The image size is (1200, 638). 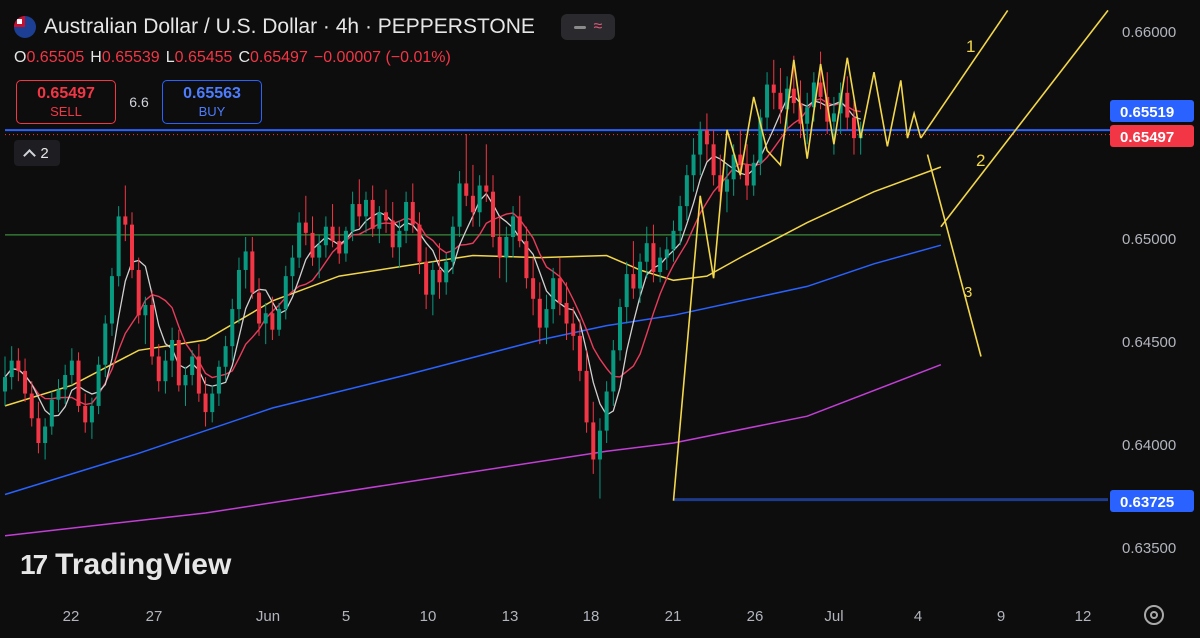 I want to click on close-value: 0.65497, so click(x=279, y=57).